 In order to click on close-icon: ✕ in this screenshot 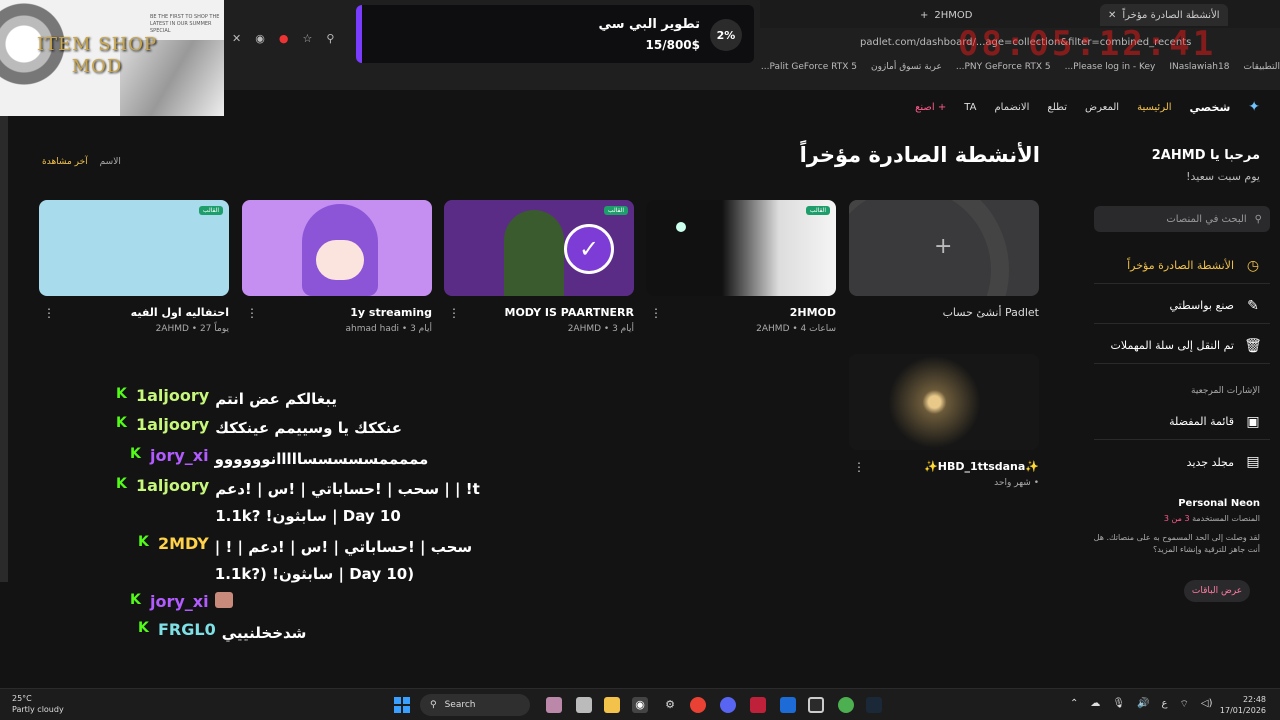, I will do `click(1112, 15)`.